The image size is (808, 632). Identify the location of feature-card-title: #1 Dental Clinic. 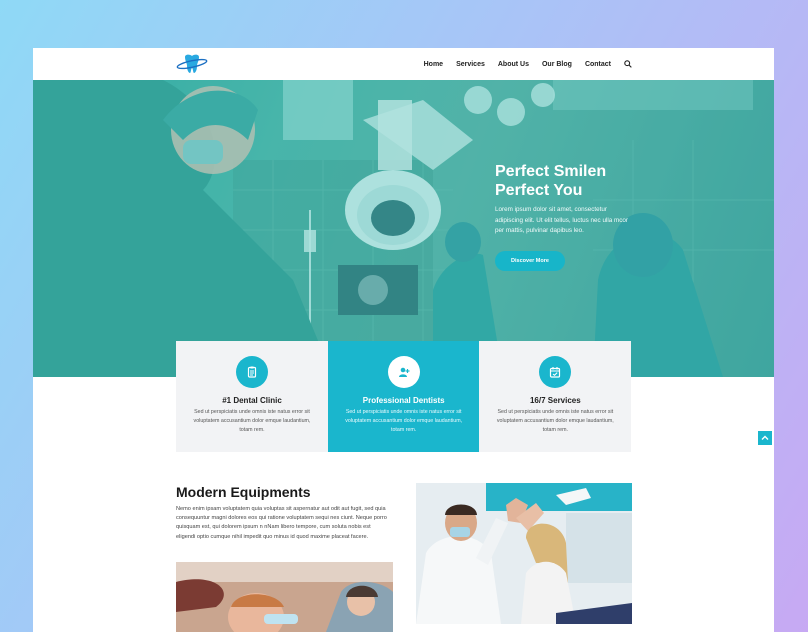
(252, 400).